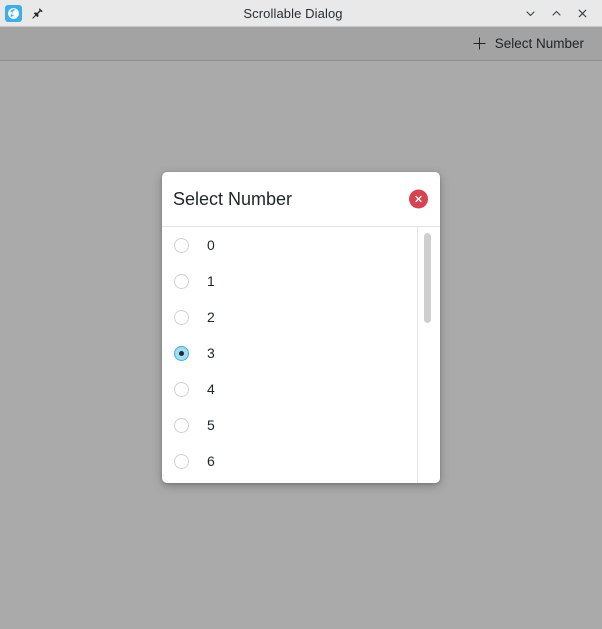  Describe the element at coordinates (556, 13) in the screenshot. I see `maximize-button` at that location.